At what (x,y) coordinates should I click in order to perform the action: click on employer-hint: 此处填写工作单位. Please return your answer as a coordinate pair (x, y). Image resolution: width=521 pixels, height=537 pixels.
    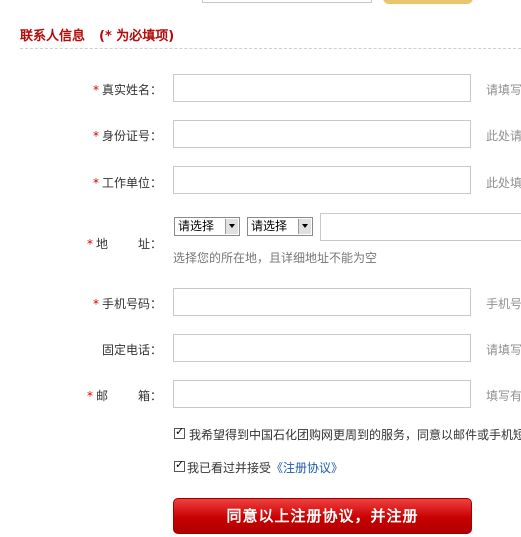
    Looking at the image, I should click on (503, 183).